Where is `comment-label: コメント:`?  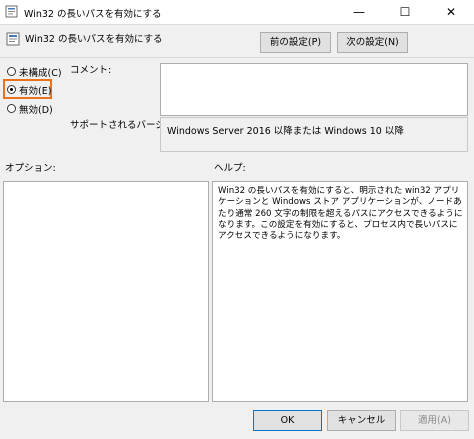
comment-label: コメント: is located at coordinates (91, 70).